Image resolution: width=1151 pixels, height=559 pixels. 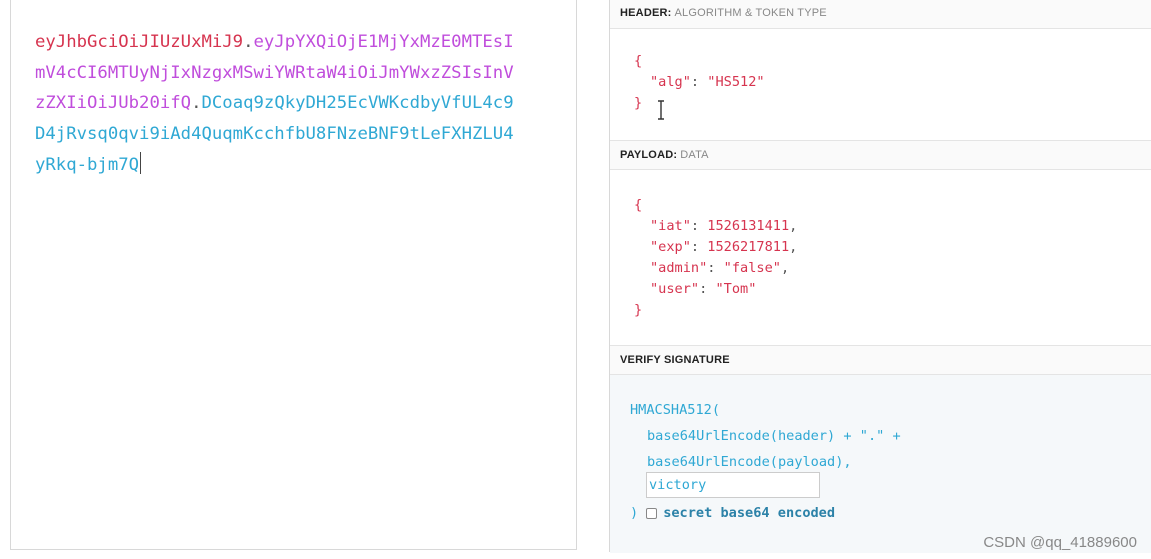 What do you see at coordinates (675, 410) in the screenshot?
I see `verify-line-function: HMACSHA512(` at bounding box center [675, 410].